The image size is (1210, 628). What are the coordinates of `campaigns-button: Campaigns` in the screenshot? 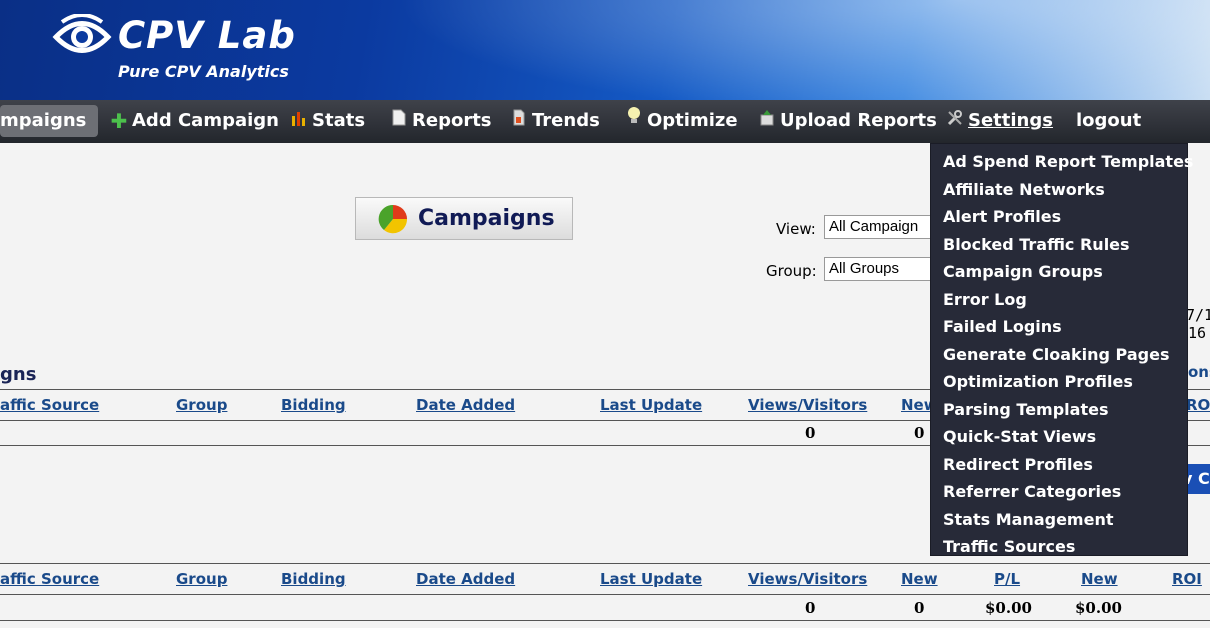 It's located at (464, 218).